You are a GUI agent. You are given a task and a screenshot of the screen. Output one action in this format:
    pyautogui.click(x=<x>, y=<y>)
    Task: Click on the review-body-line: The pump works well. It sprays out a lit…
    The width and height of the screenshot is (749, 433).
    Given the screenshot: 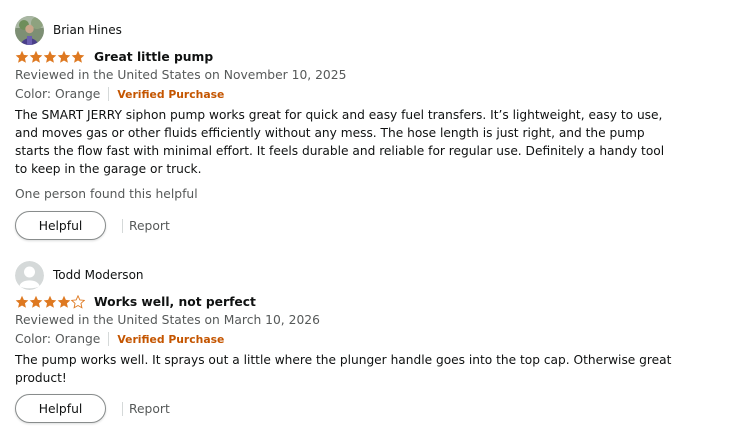 What is the action you would take?
    pyautogui.click(x=343, y=360)
    